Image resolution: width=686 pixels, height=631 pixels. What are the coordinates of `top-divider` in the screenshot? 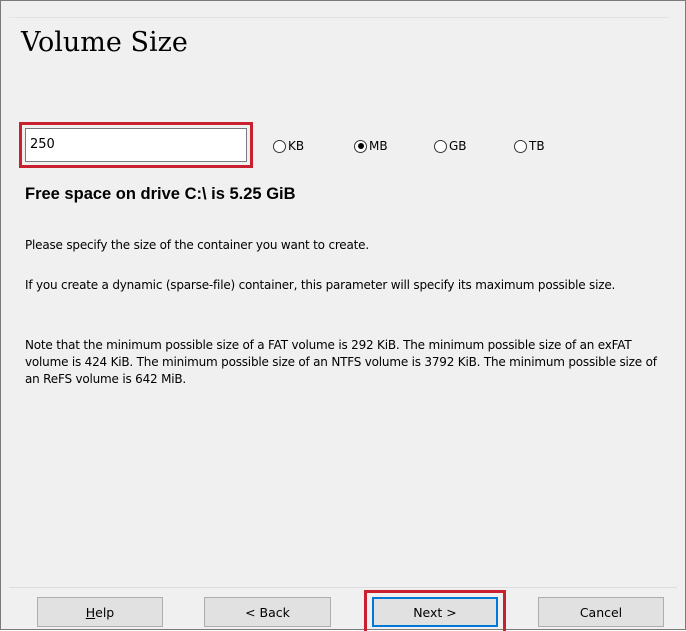 It's located at (339, 17).